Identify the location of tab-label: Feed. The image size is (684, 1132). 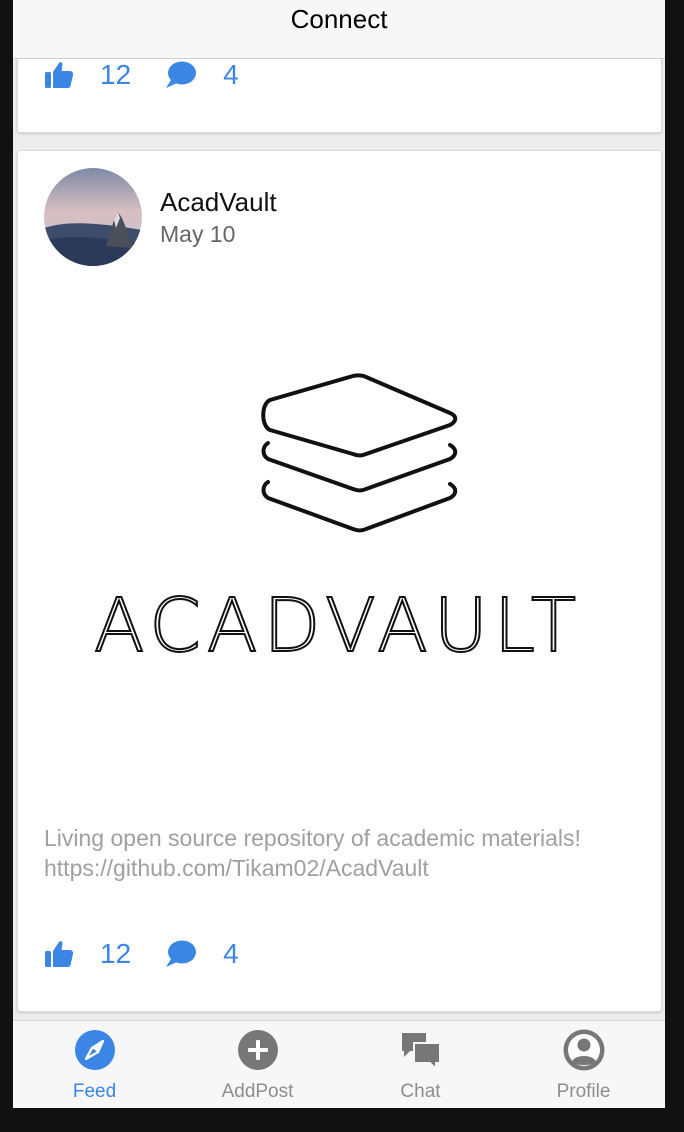
(94, 1091).